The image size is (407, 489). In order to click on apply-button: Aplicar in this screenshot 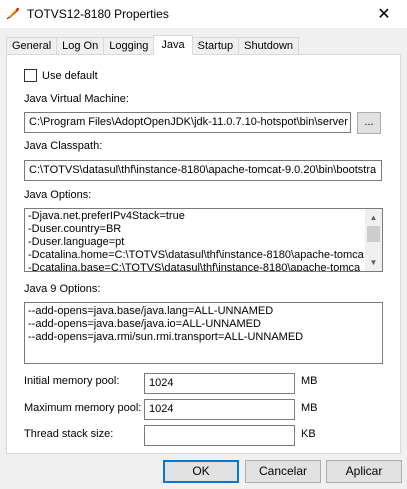, I will do `click(364, 471)`.